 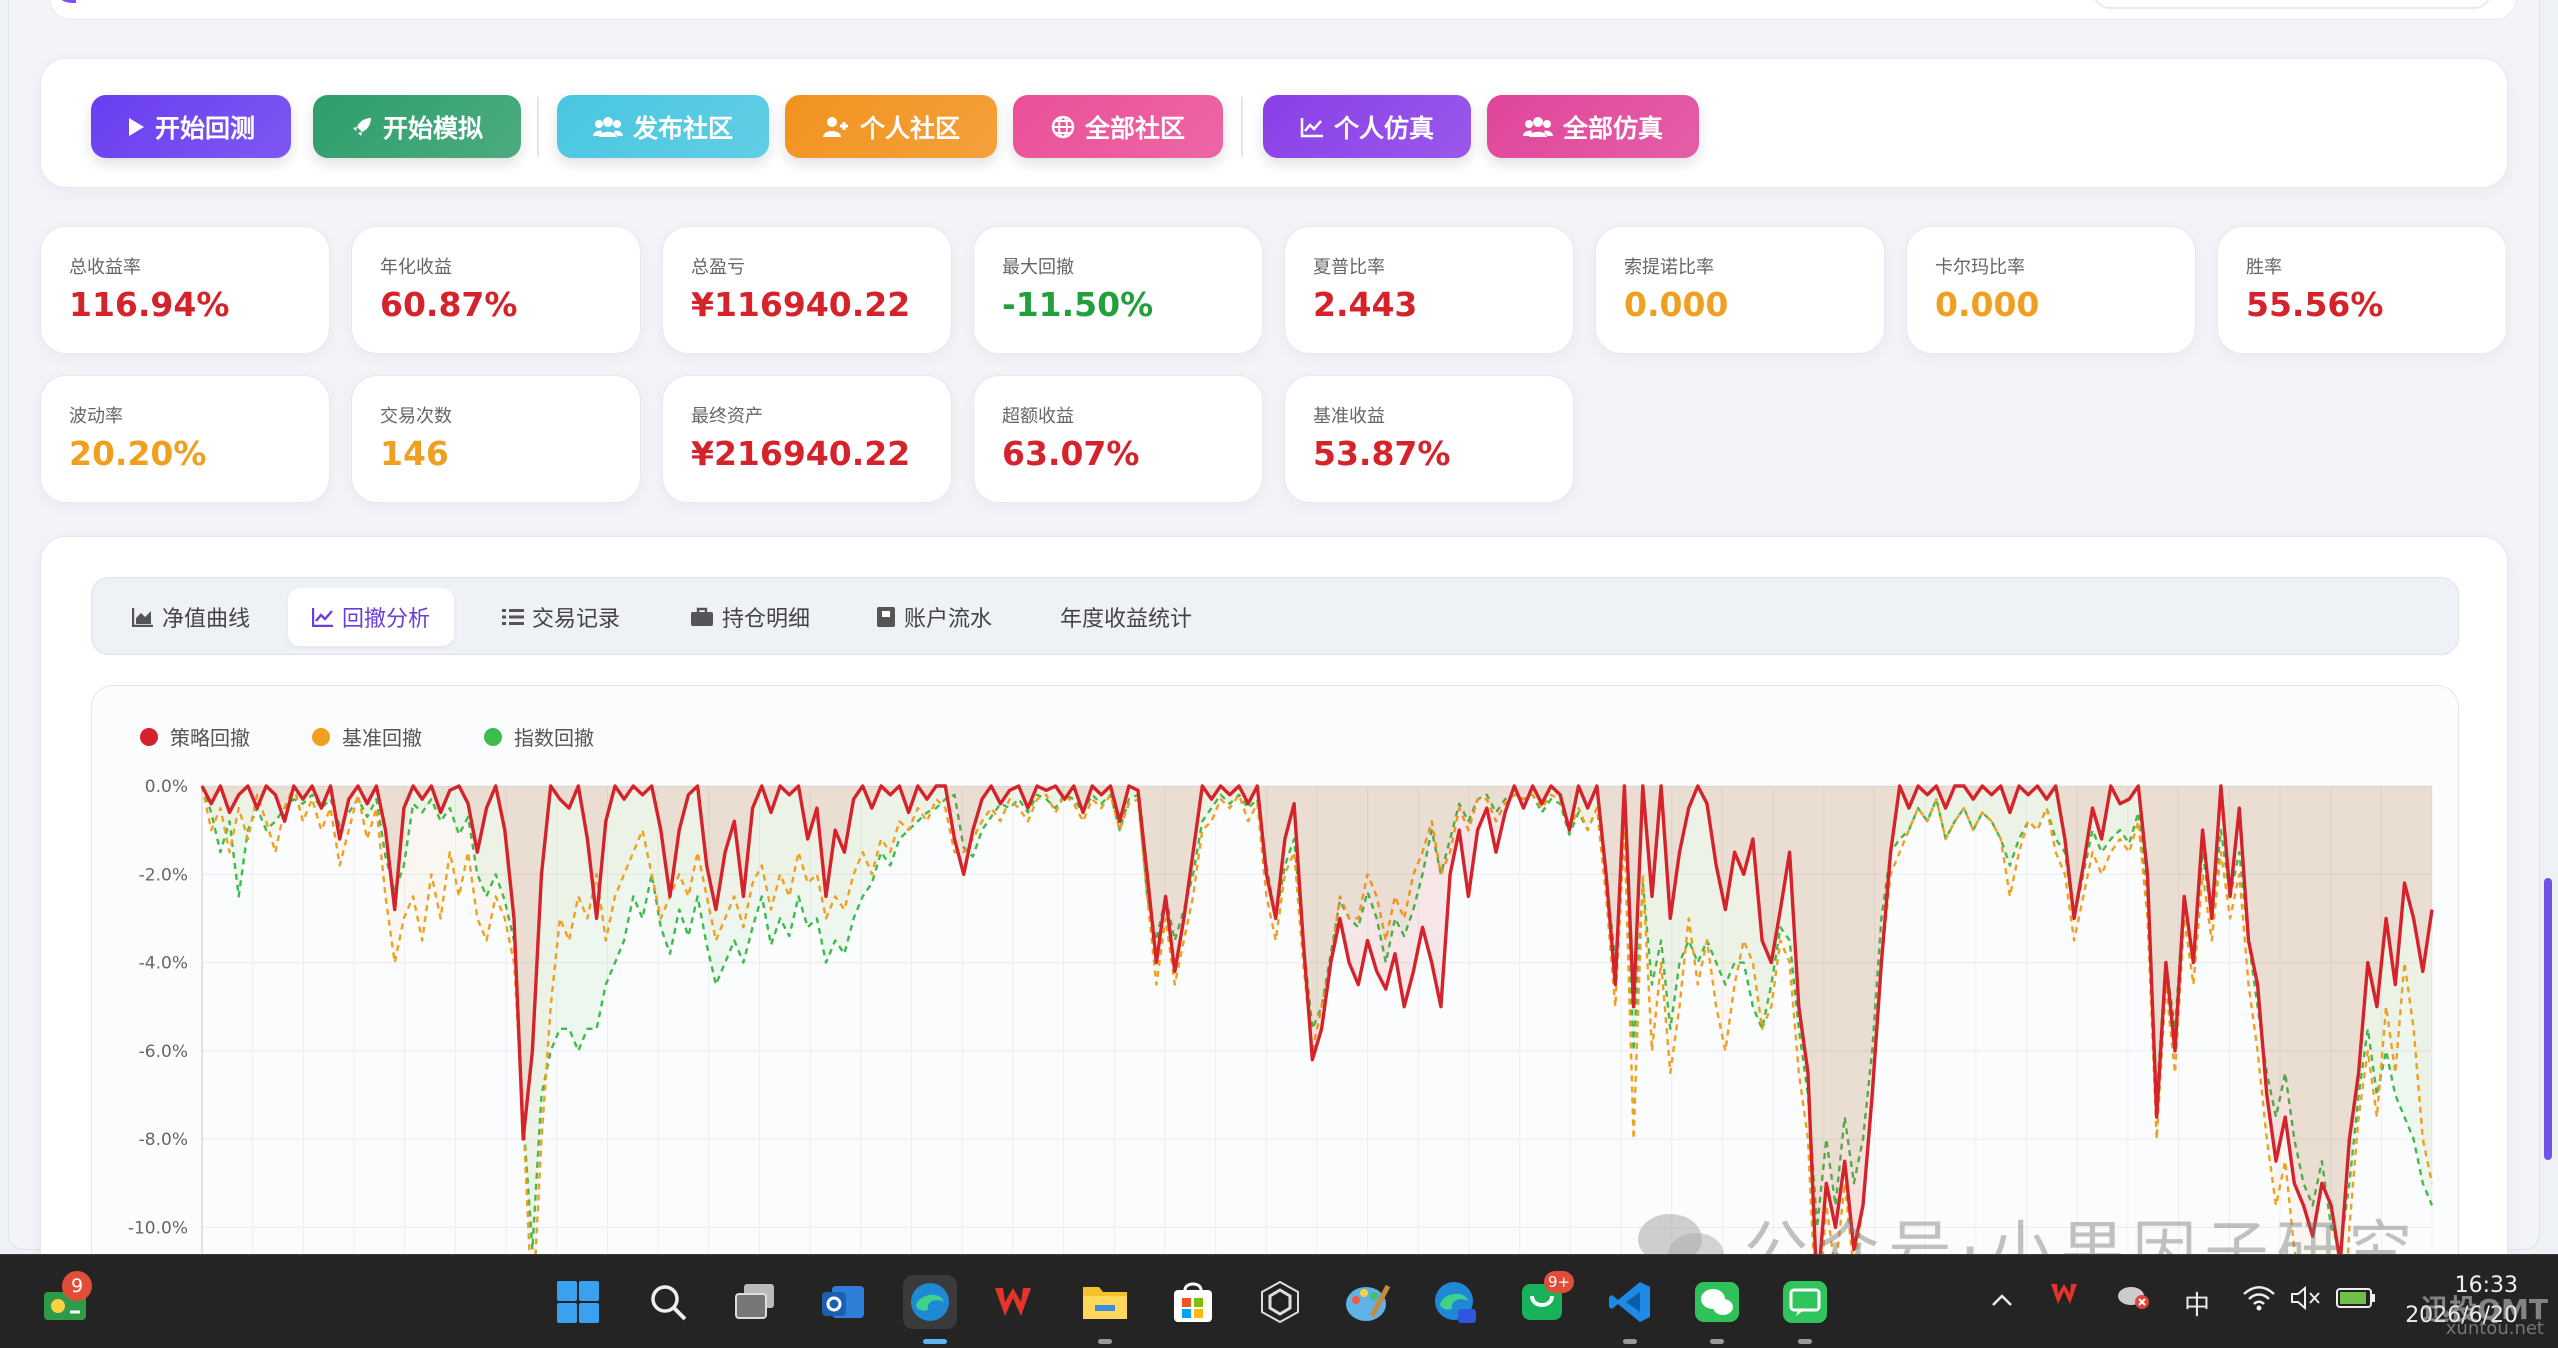 What do you see at coordinates (2259, 1301) in the screenshot?
I see `wifi-icon` at bounding box center [2259, 1301].